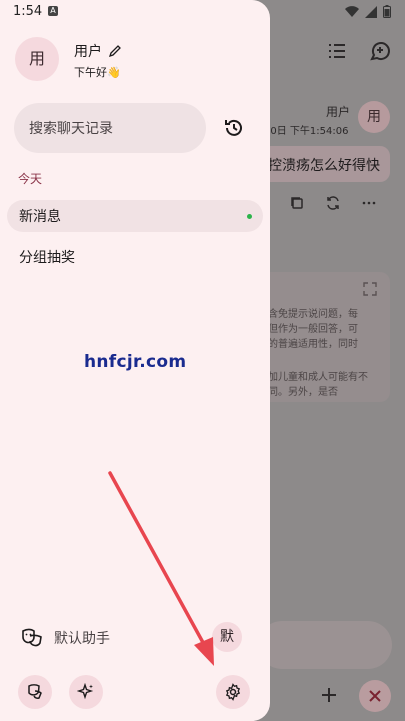 The height and width of the screenshot is (721, 405). What do you see at coordinates (313, 344) in the screenshot?
I see `card-line: 的普遍适用性，同时` at bounding box center [313, 344].